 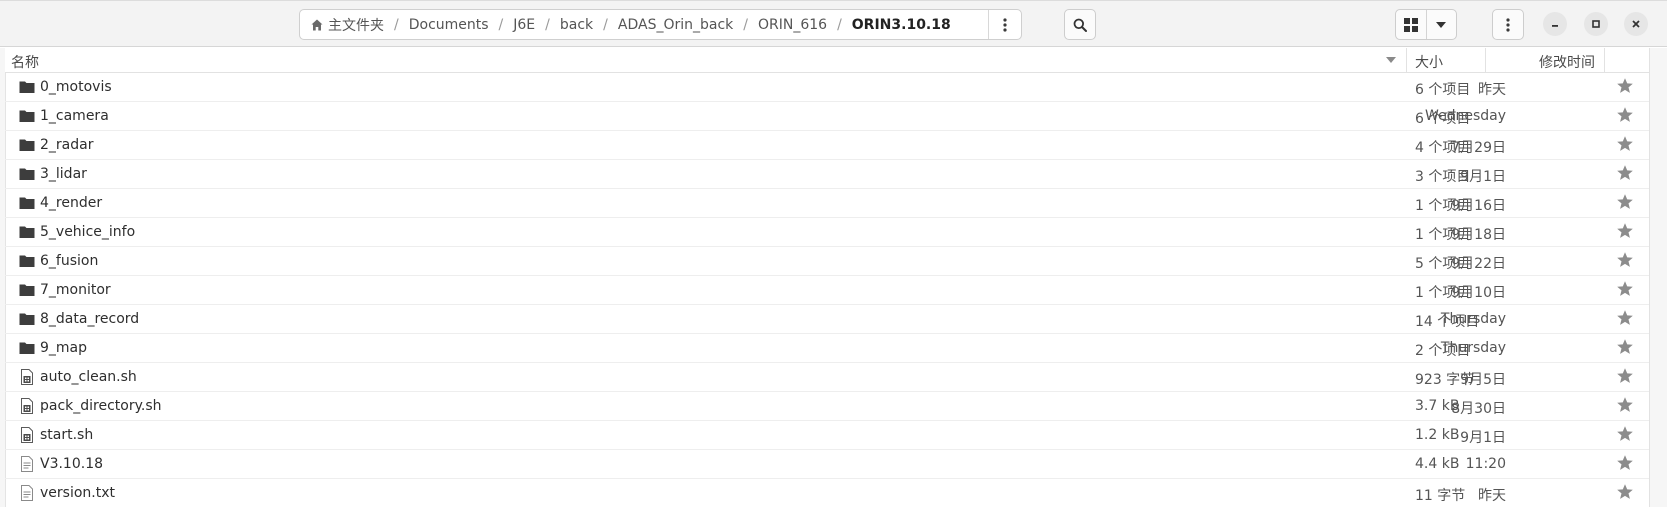 What do you see at coordinates (67, 145) in the screenshot?
I see `file-name: 2_radar` at bounding box center [67, 145].